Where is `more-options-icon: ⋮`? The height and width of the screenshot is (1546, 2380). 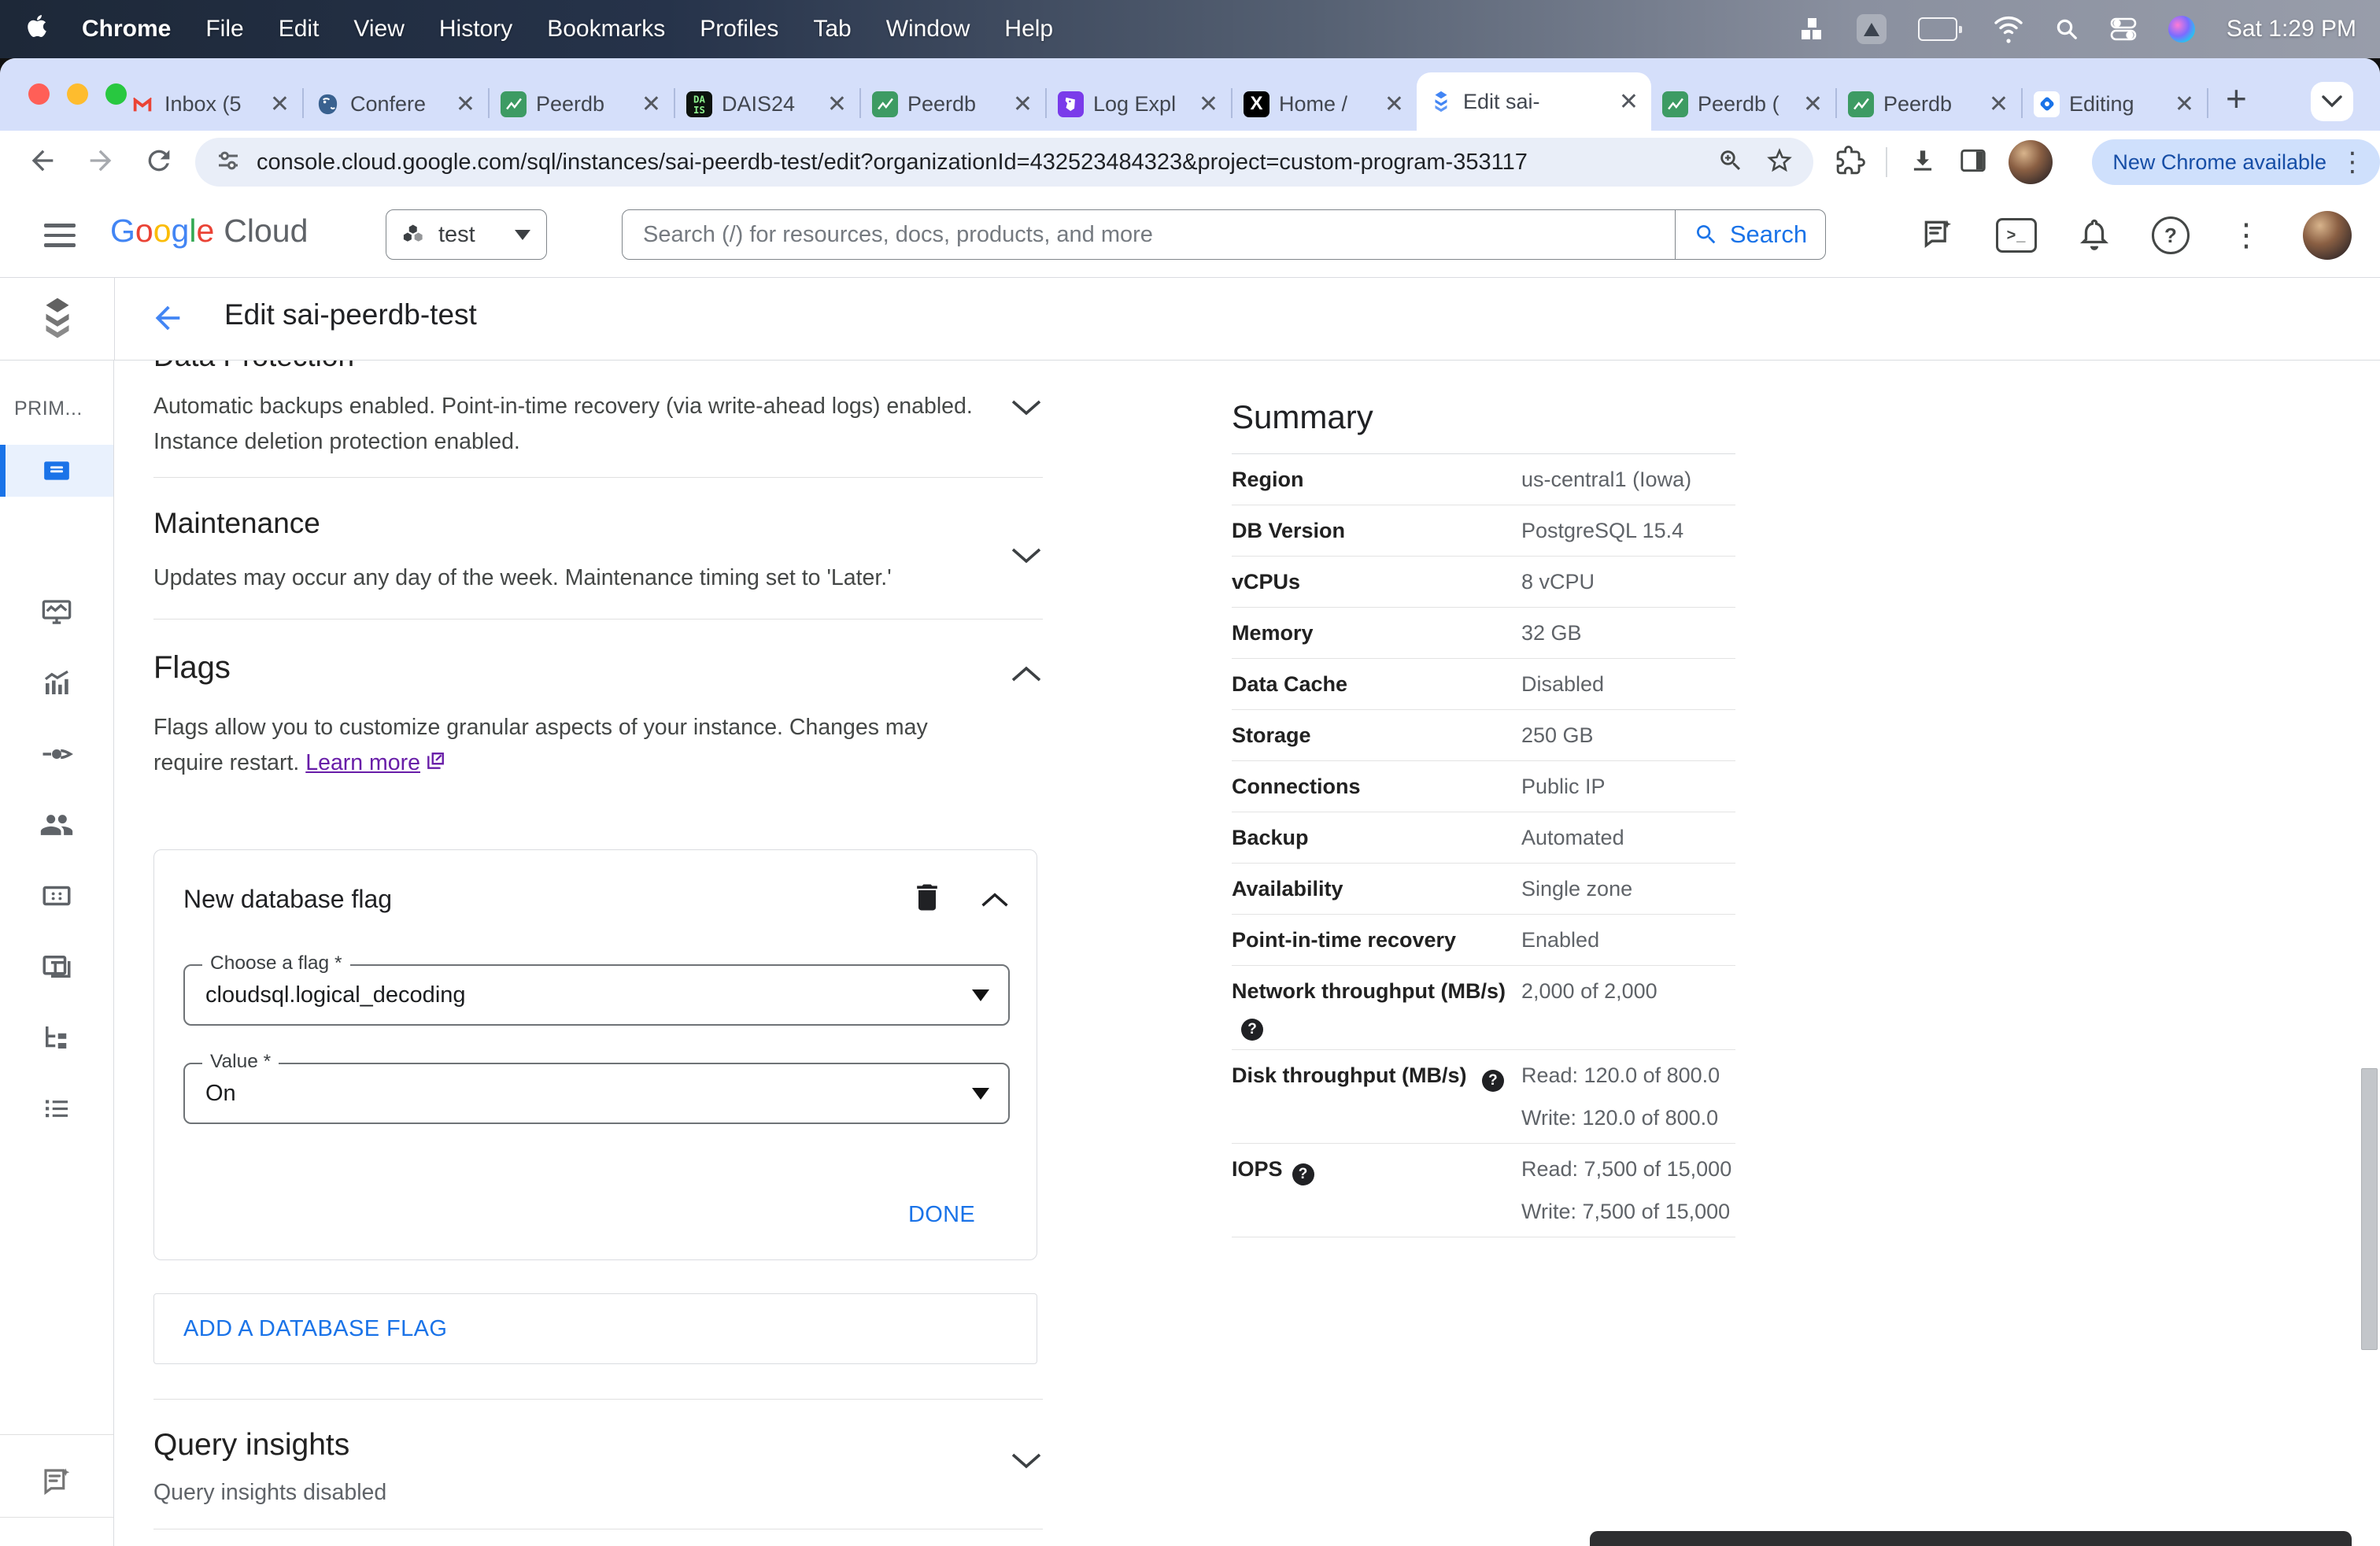 more-options-icon: ⋮ is located at coordinates (2246, 235).